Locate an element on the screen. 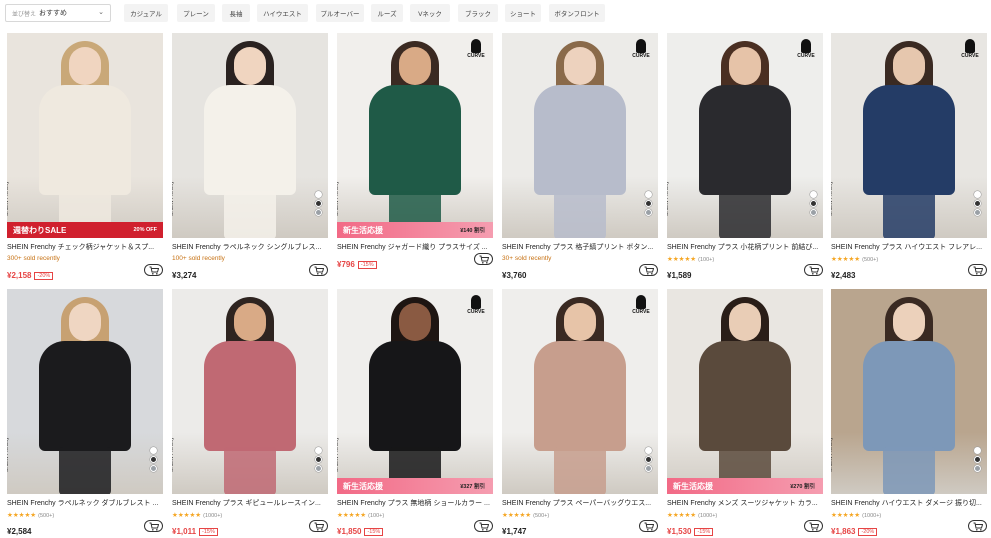 The width and height of the screenshot is (991, 538). product-image: 新生活応援 ¥270 割引 is located at coordinates (745, 391).